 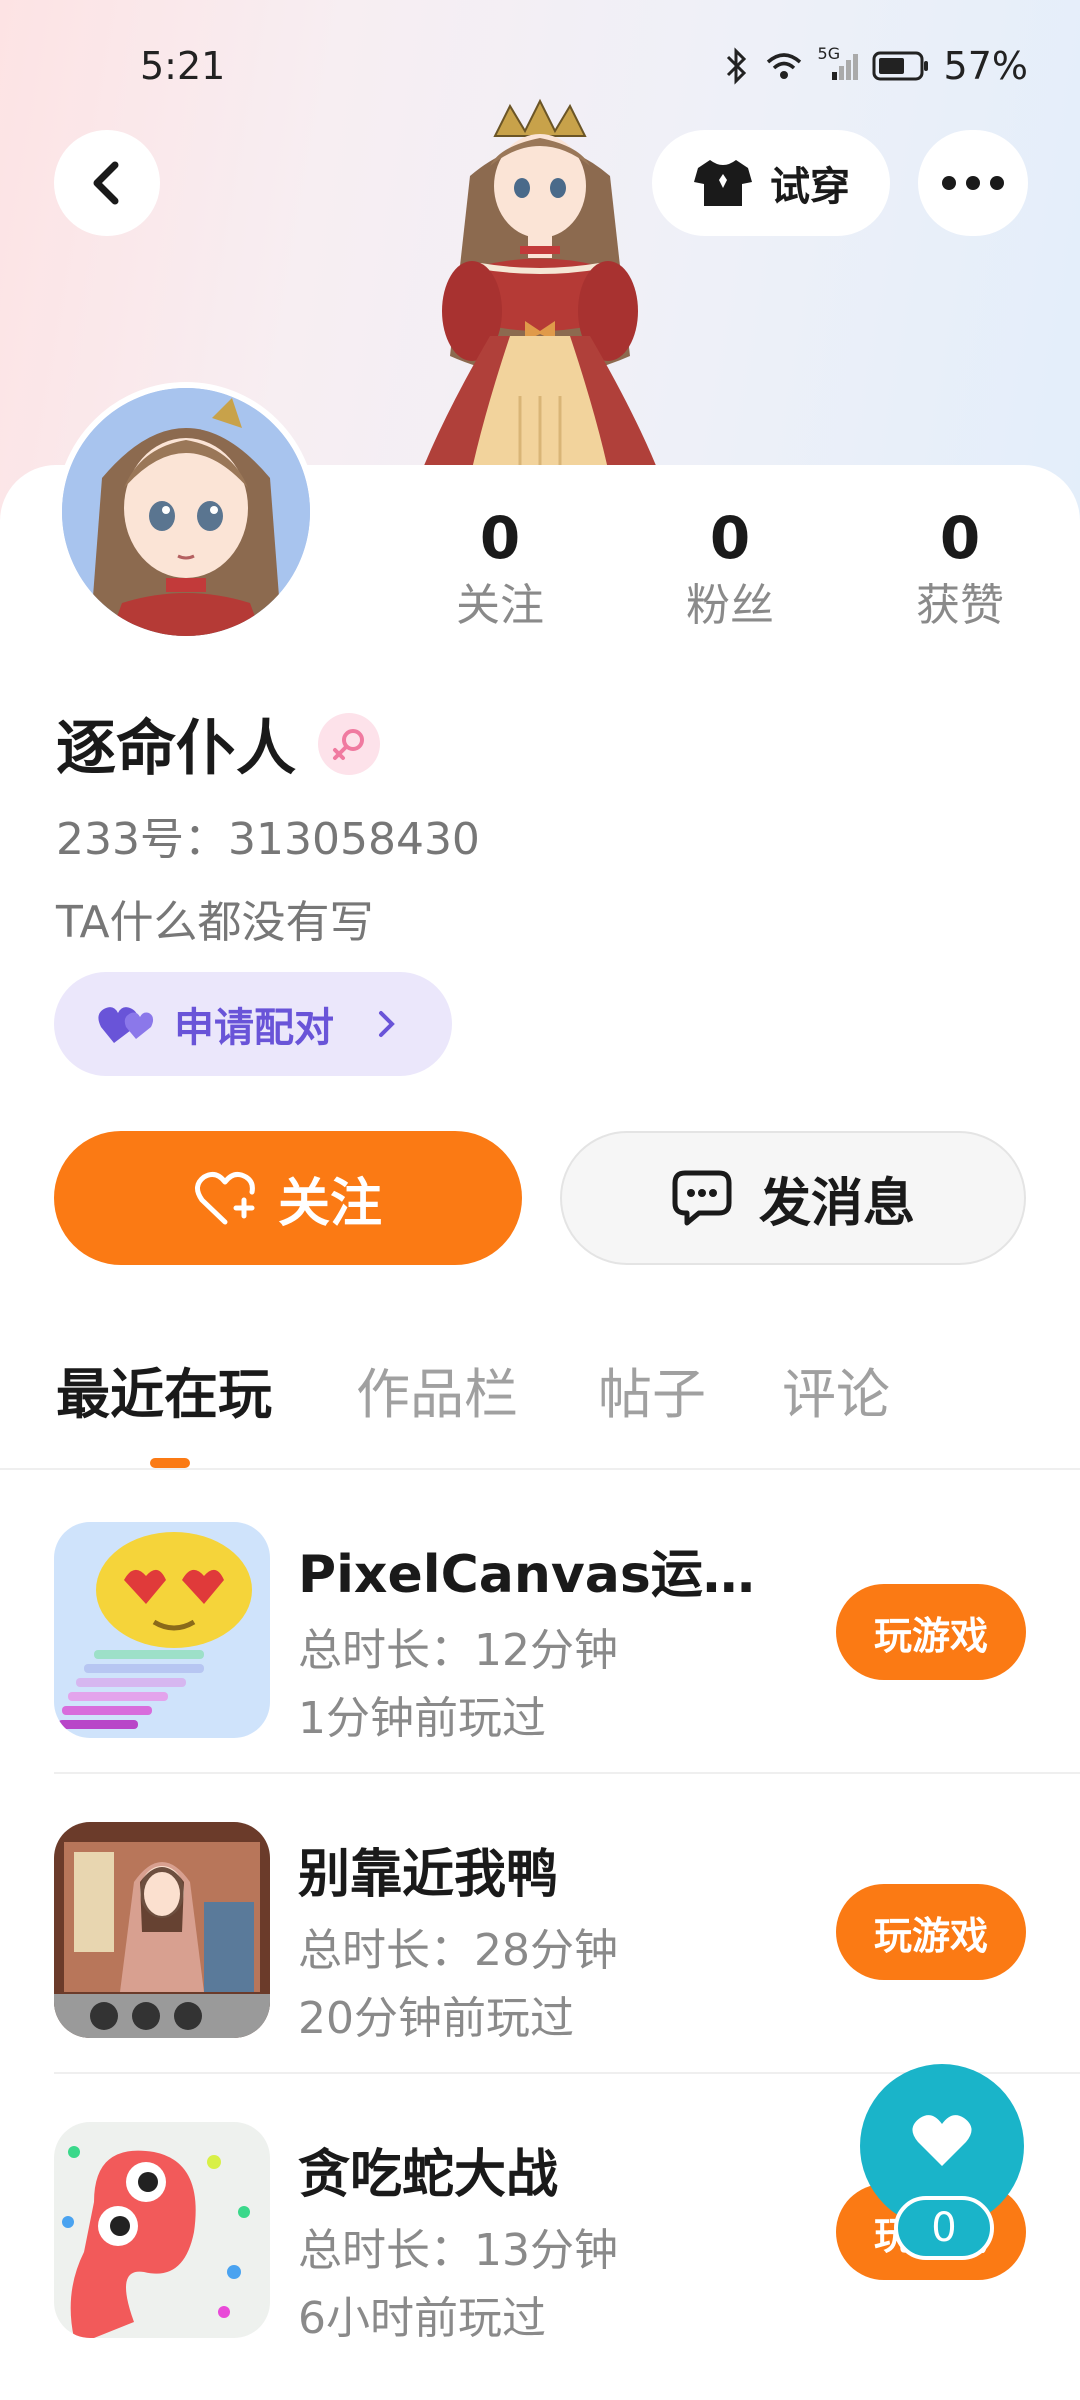 I want to click on stat-label: 关注, so click(x=500, y=605).